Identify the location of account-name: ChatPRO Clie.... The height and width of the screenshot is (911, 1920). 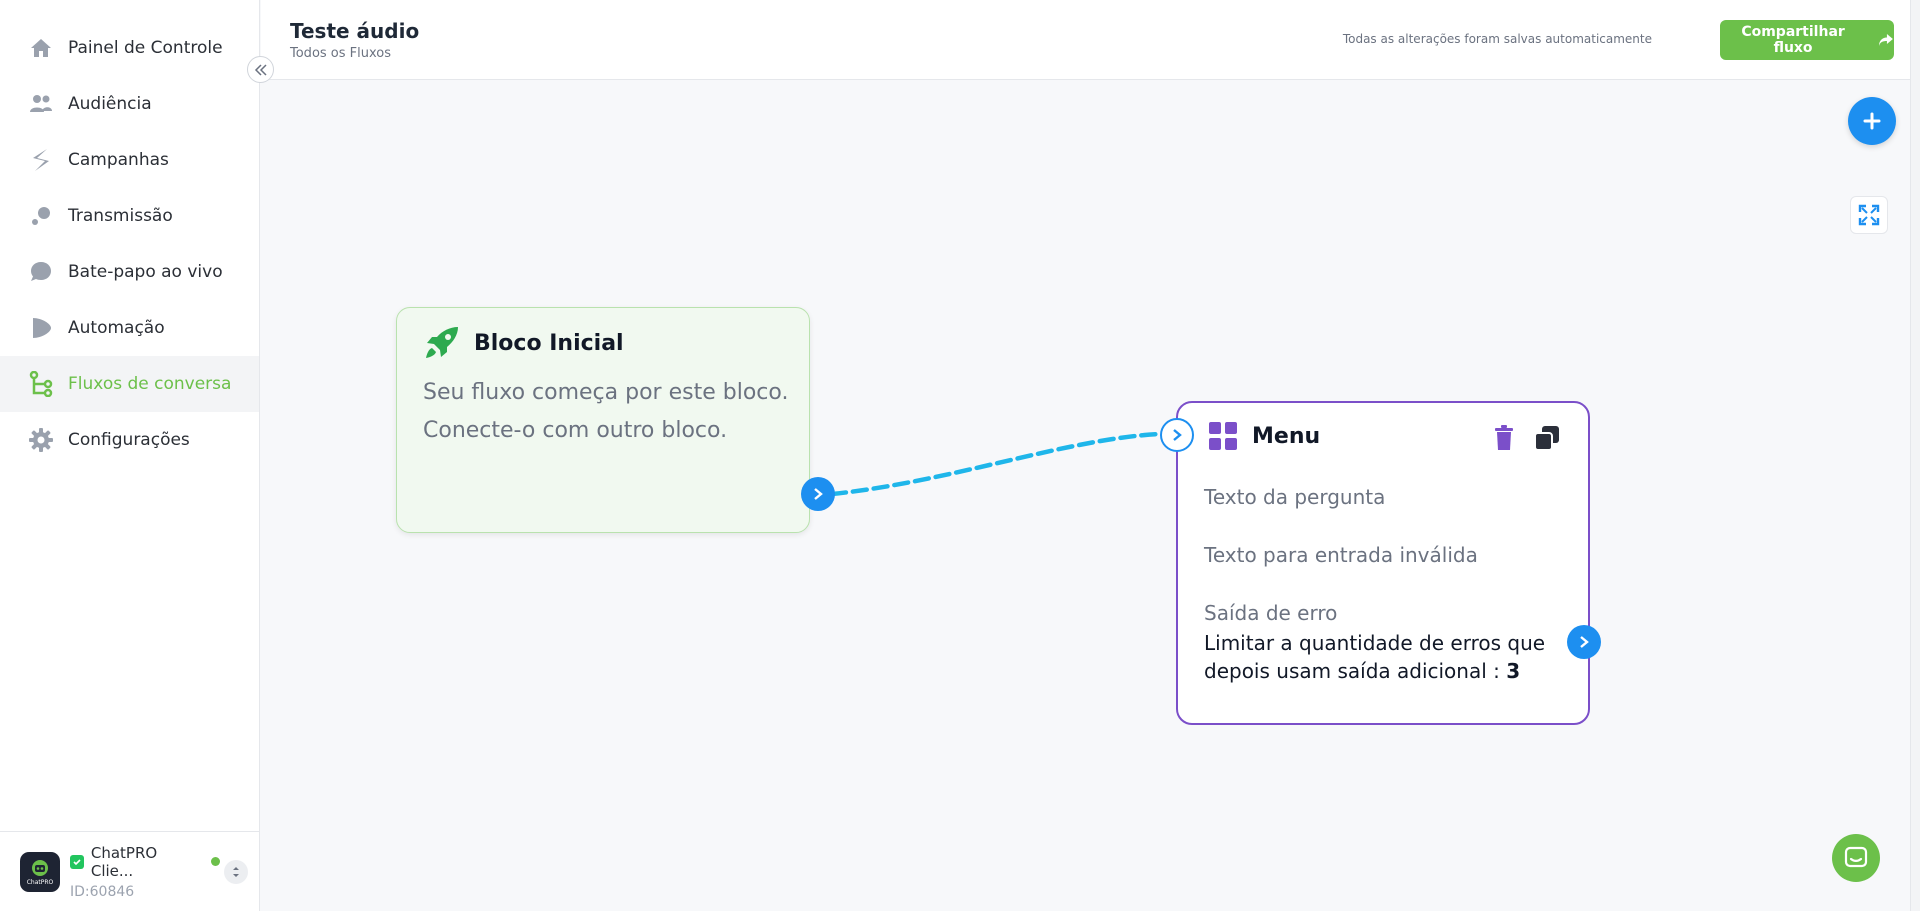
(124, 861).